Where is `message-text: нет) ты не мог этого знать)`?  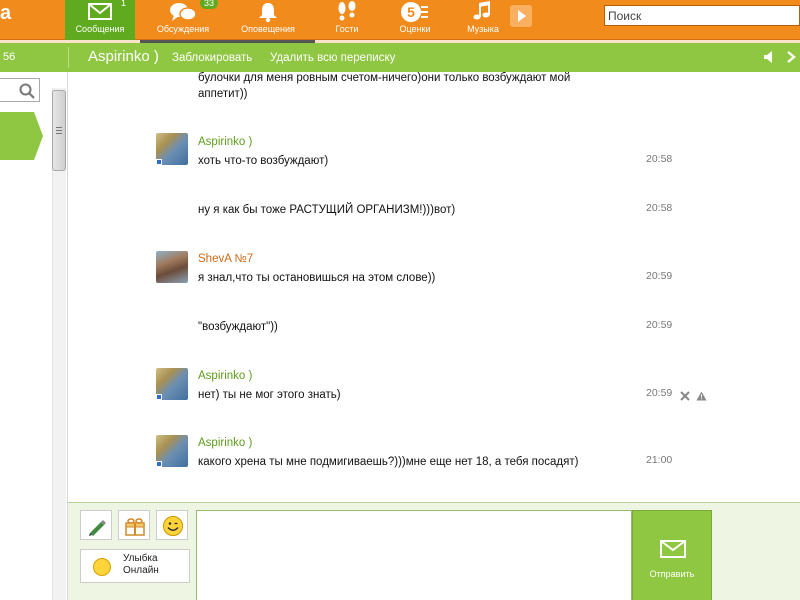 message-text: нет) ты не мог этого знать) is located at coordinates (269, 395).